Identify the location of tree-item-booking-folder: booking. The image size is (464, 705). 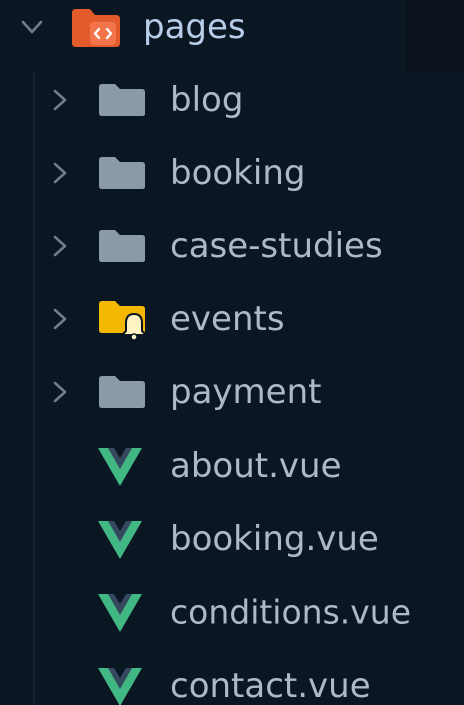
(232, 172).